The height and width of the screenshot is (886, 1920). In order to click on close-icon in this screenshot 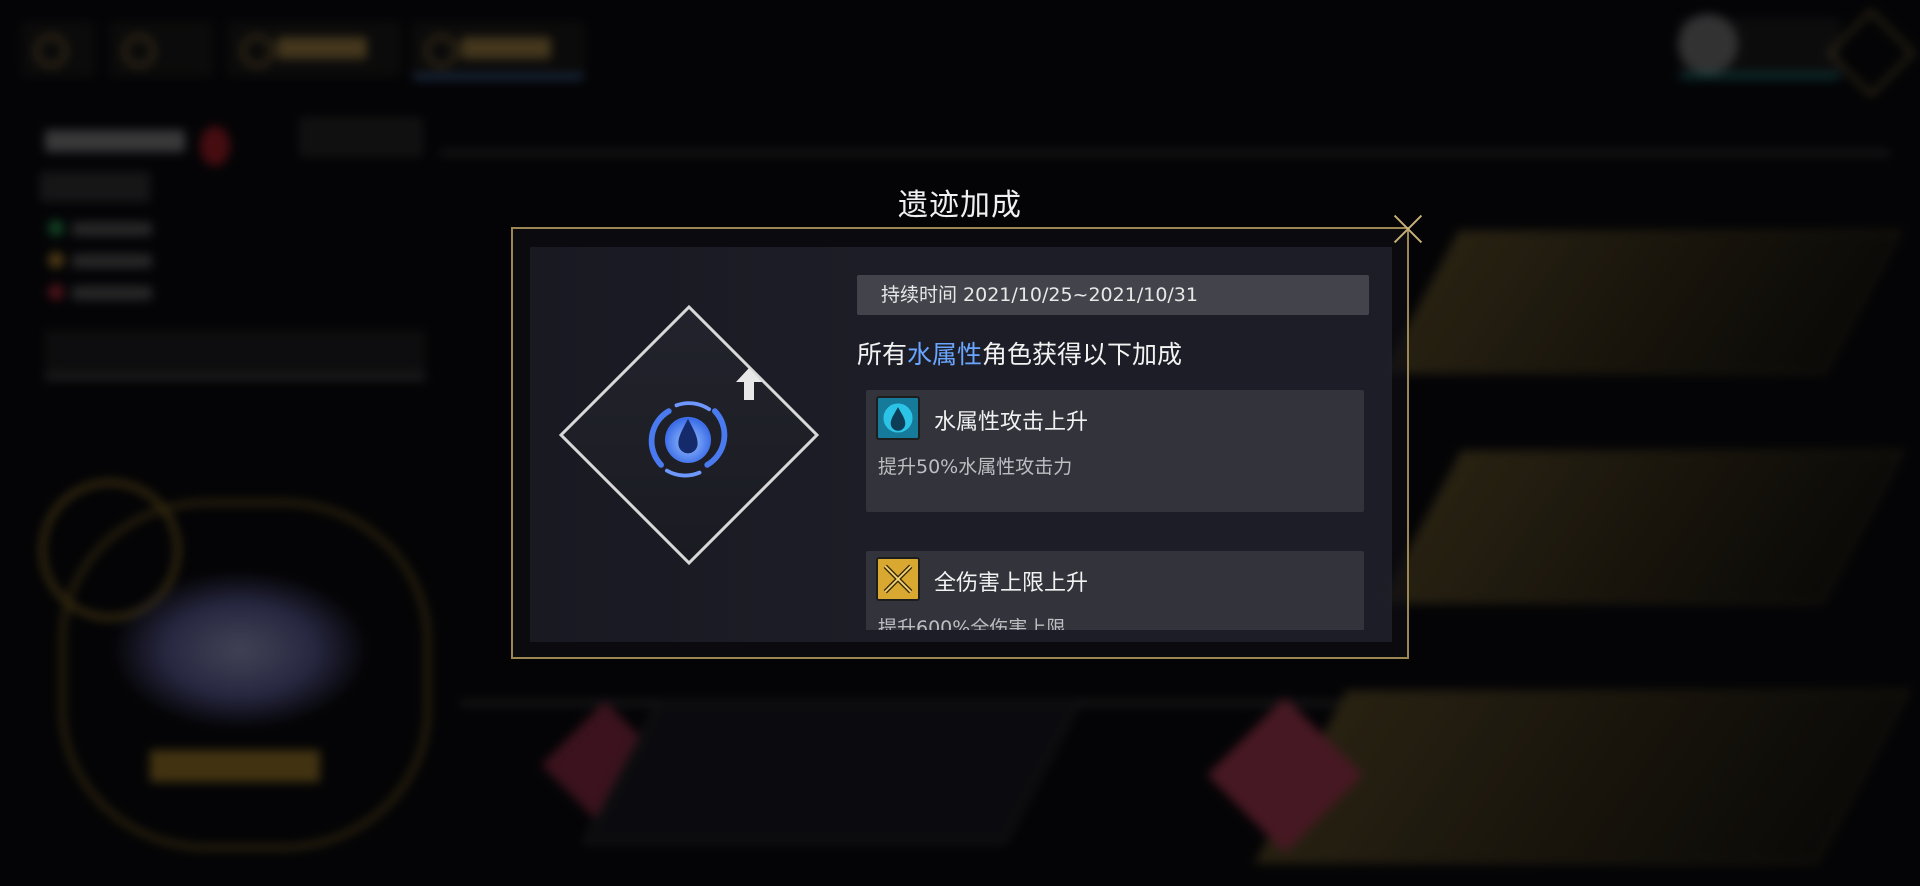, I will do `click(1408, 228)`.